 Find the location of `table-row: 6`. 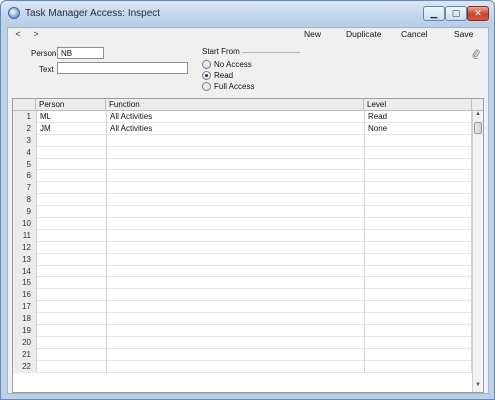

table-row: 6 is located at coordinates (242, 176).